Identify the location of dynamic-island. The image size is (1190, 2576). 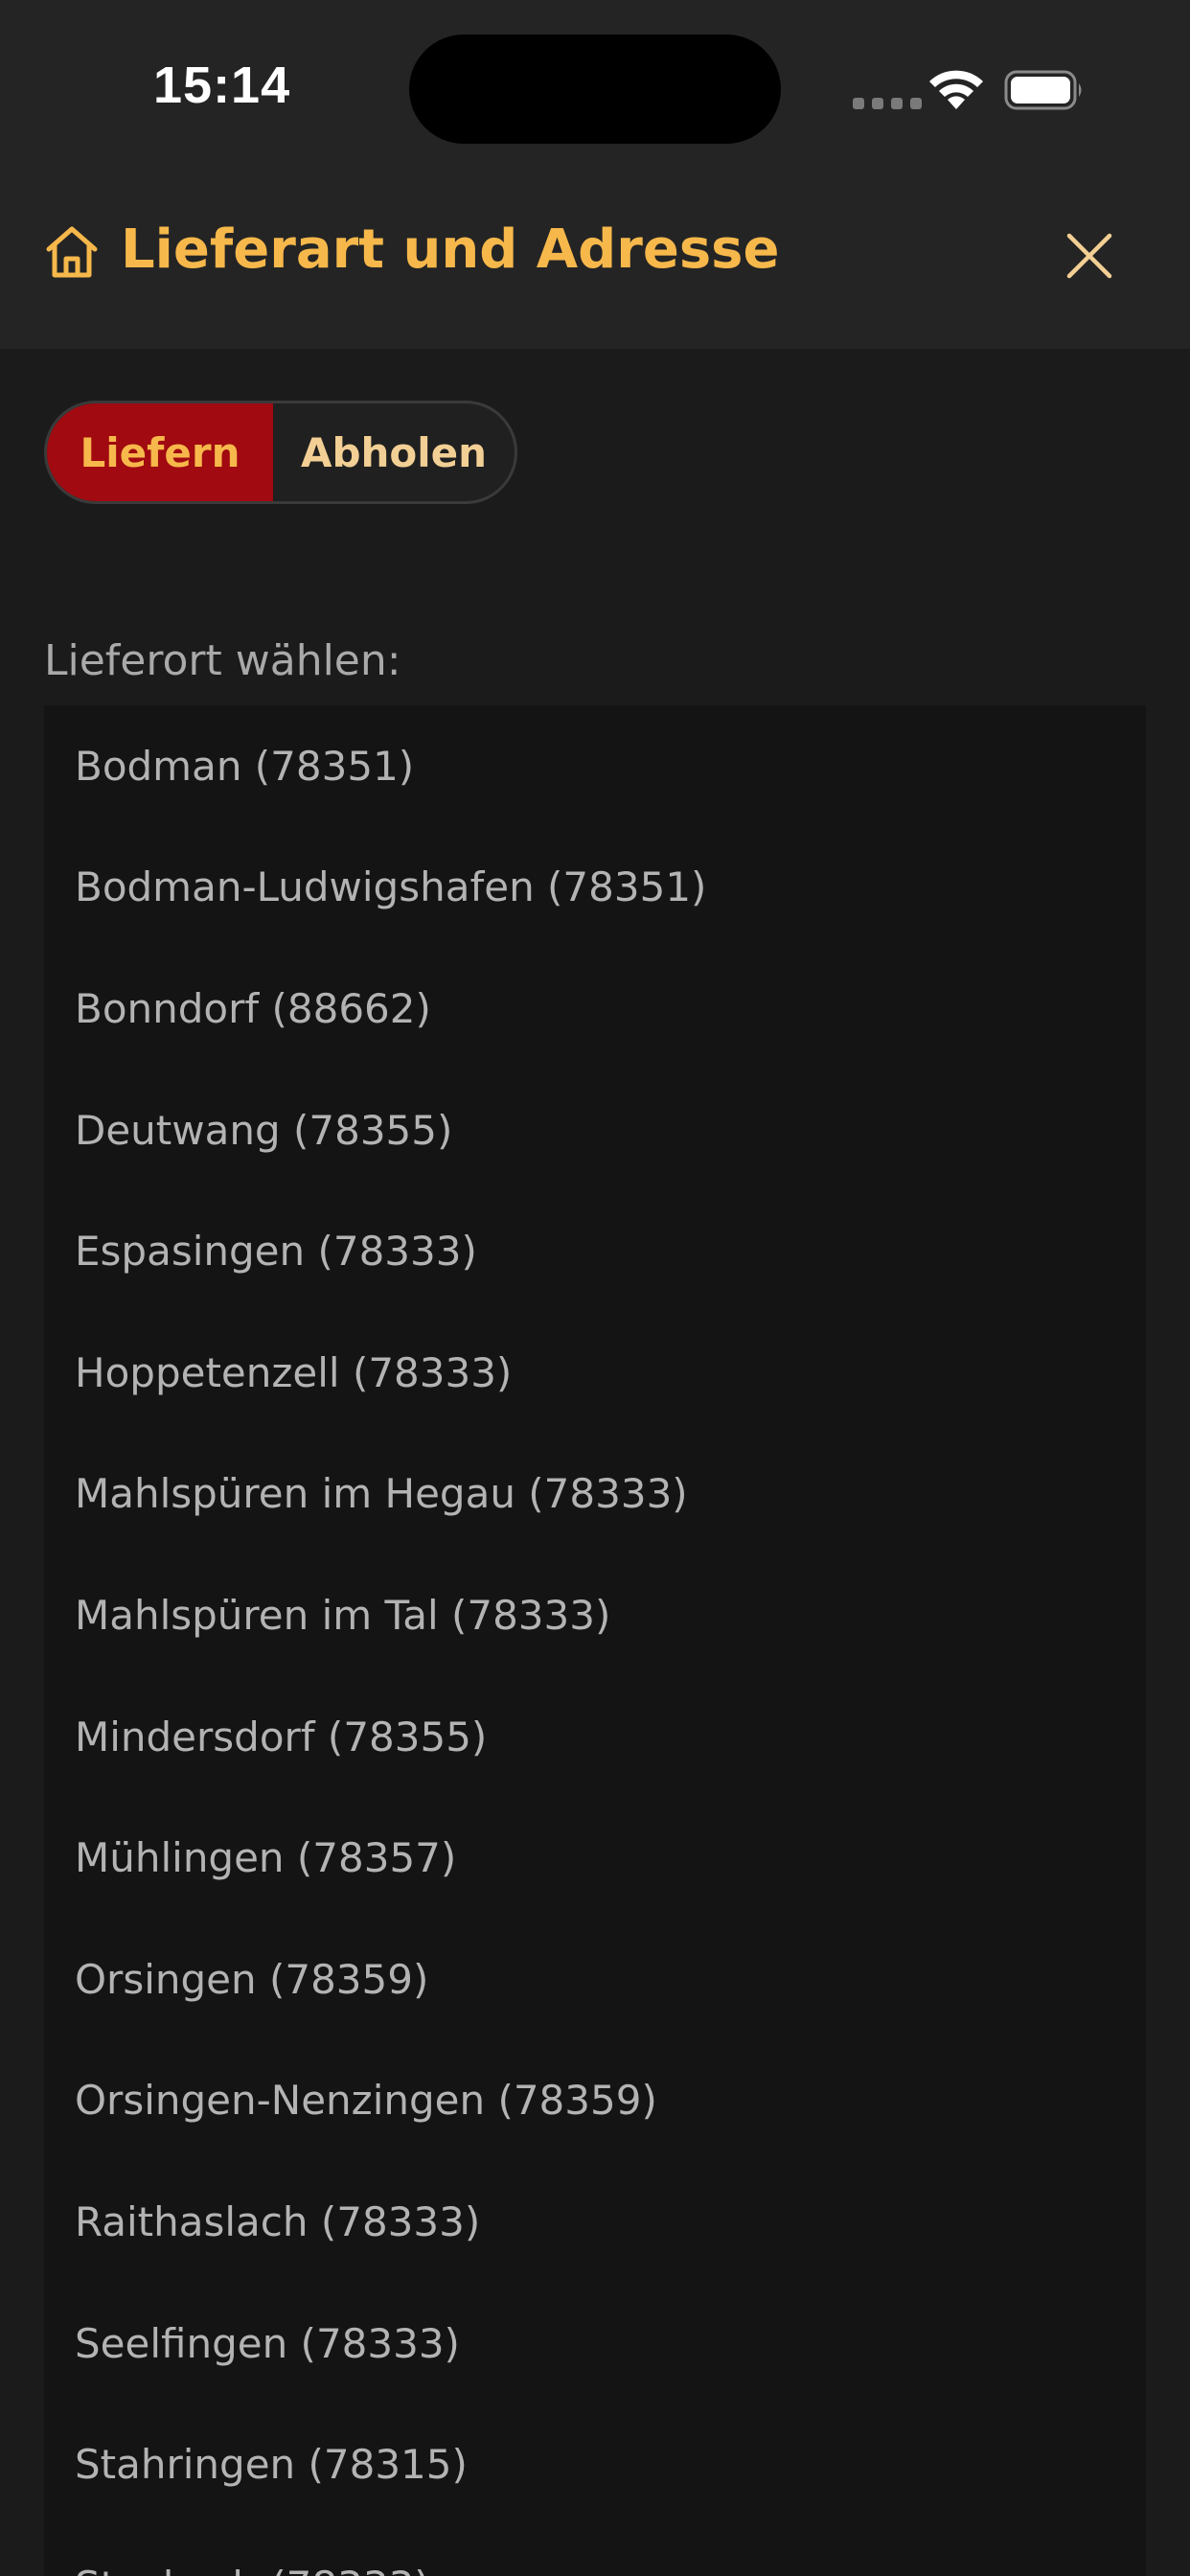
(595, 89).